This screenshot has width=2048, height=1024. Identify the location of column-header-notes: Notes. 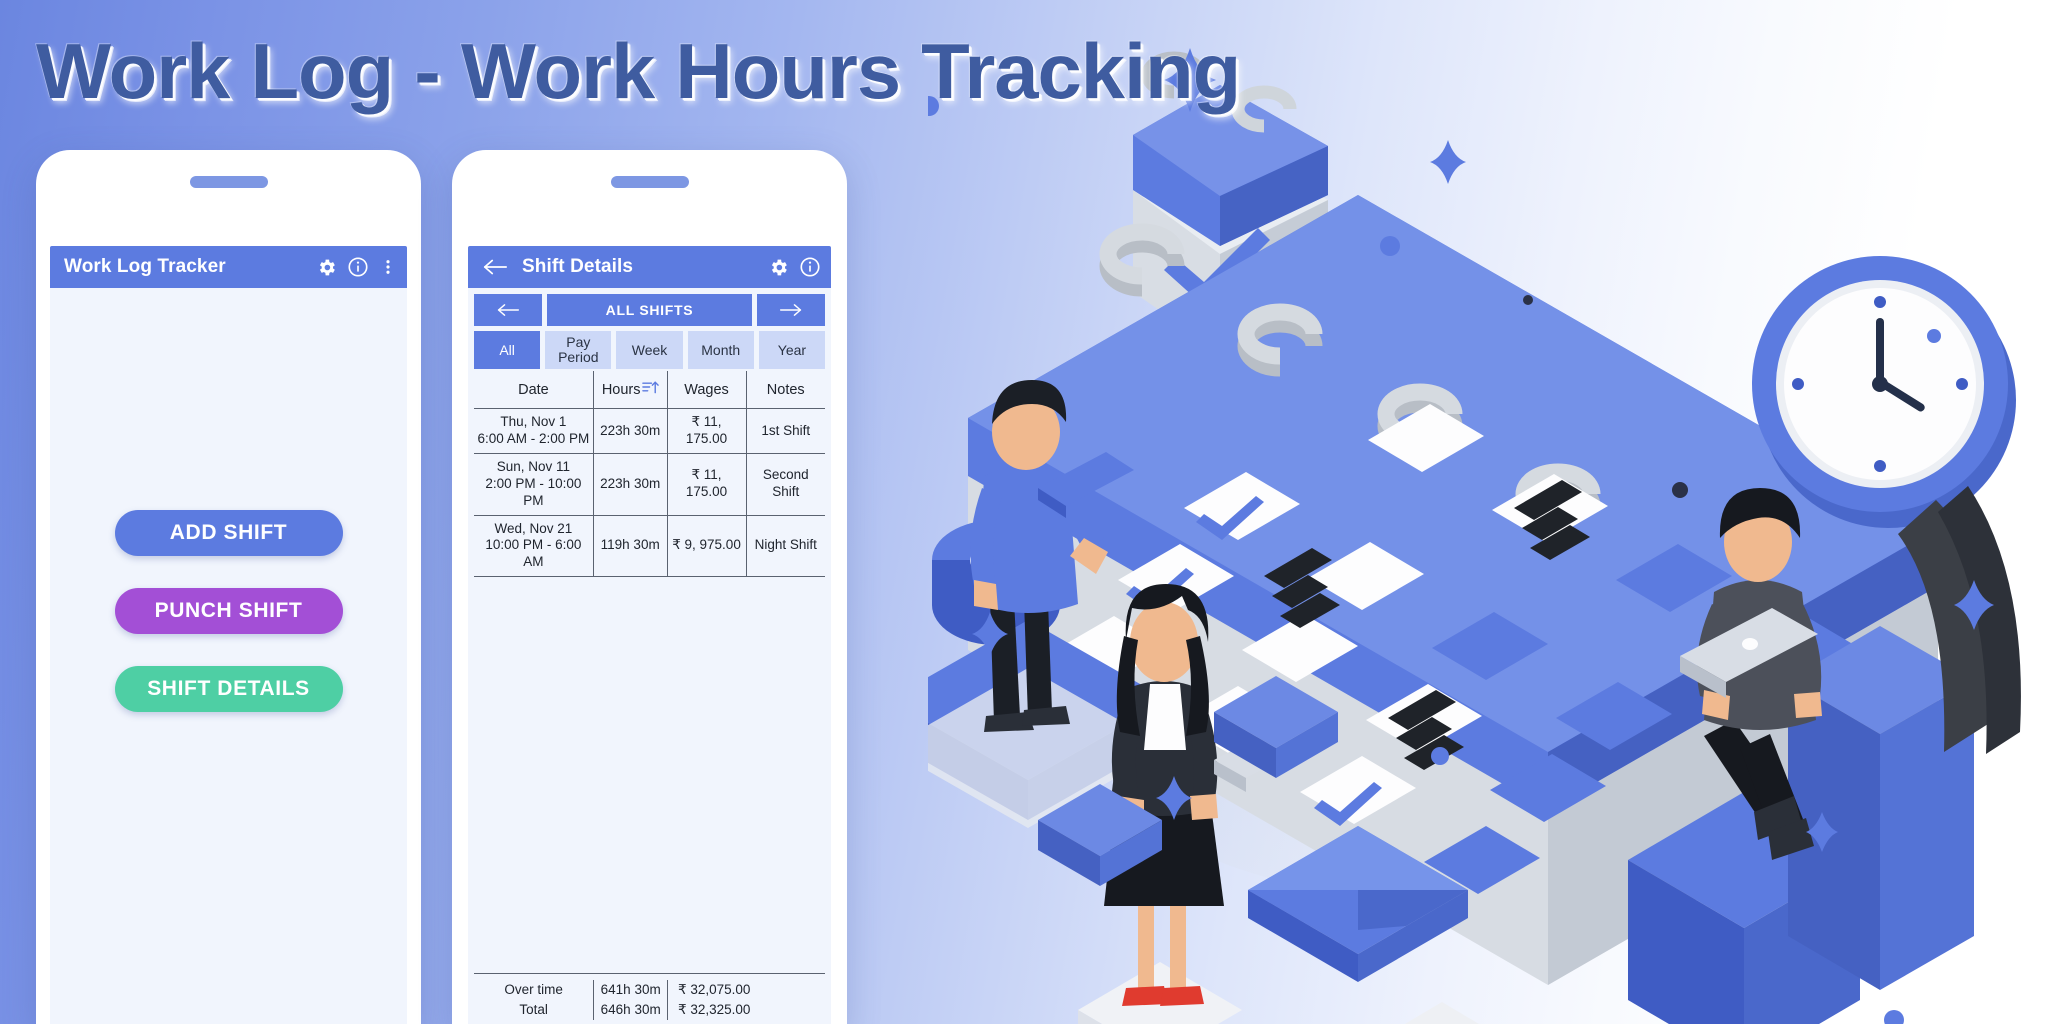
(785, 390).